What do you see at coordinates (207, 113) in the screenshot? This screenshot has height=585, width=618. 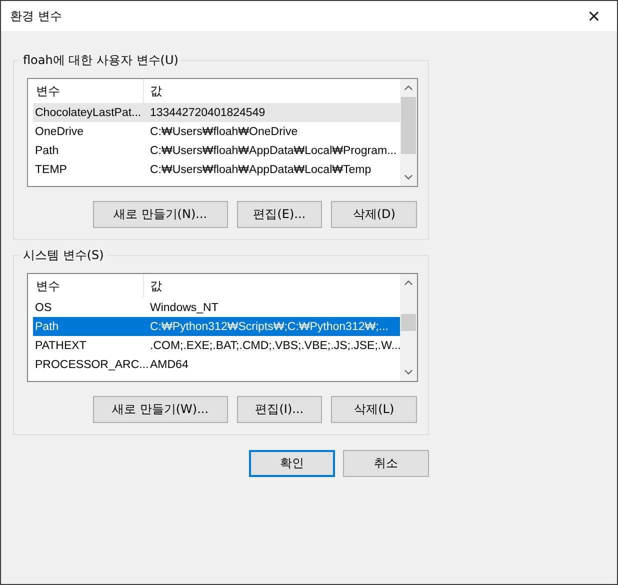 I see `variable-value: 133442720401824549` at bounding box center [207, 113].